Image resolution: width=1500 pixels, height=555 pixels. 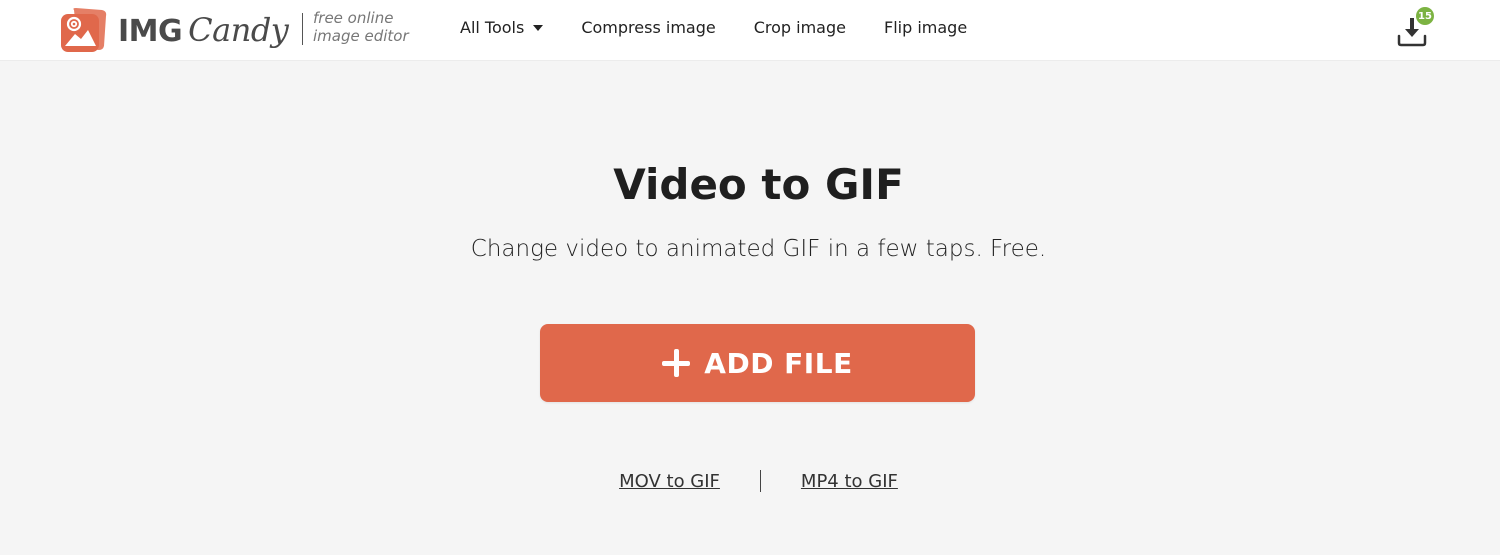 What do you see at coordinates (1425, 16) in the screenshot?
I see `downloads-count-badge: 15` at bounding box center [1425, 16].